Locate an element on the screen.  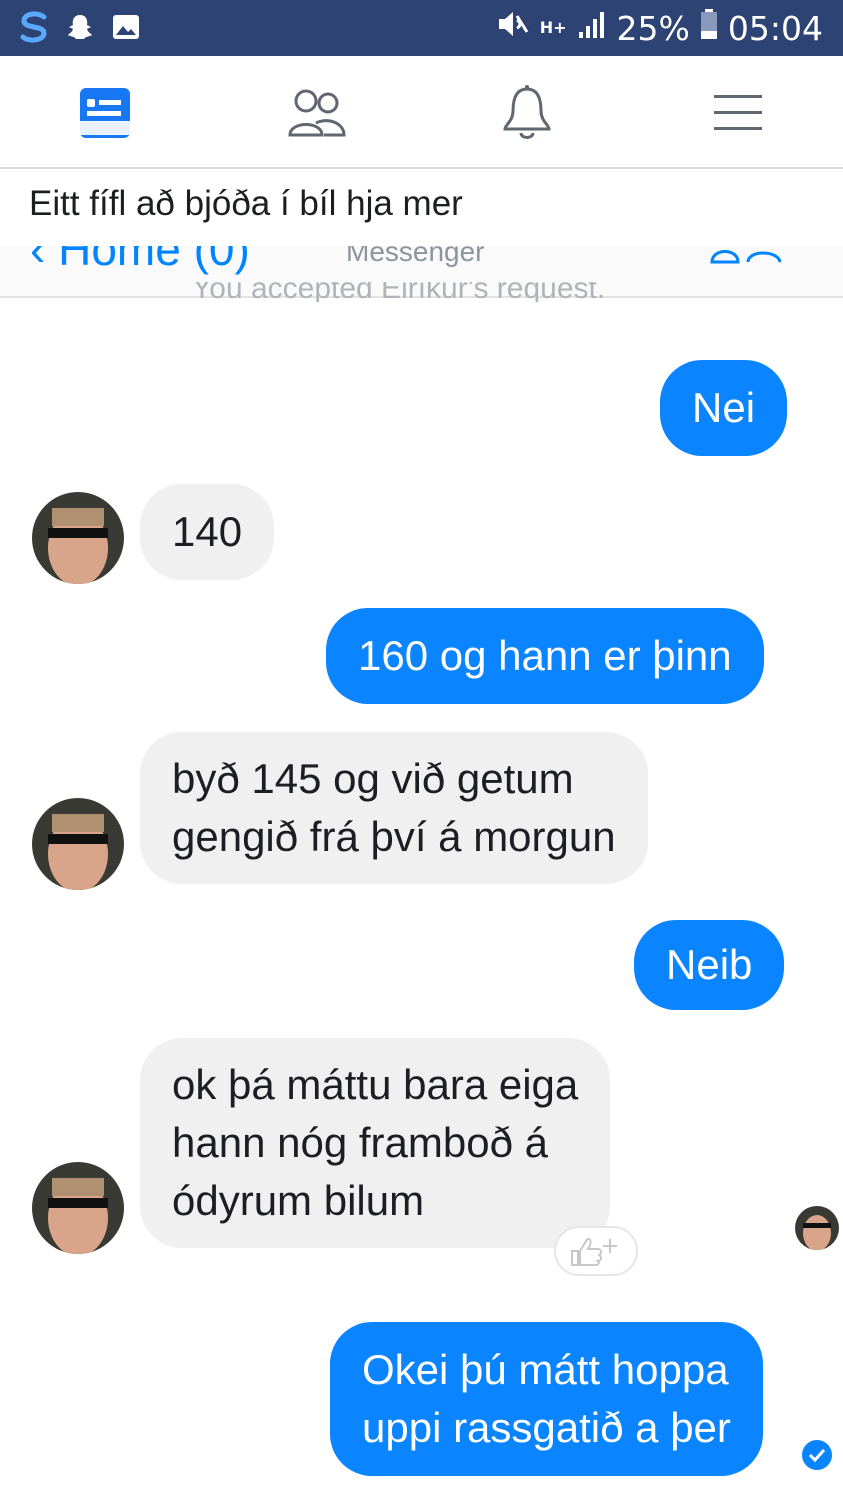
post-caption-text: Eitt fífl að bjóða í bíl hja mer is located at coordinates (246, 203).